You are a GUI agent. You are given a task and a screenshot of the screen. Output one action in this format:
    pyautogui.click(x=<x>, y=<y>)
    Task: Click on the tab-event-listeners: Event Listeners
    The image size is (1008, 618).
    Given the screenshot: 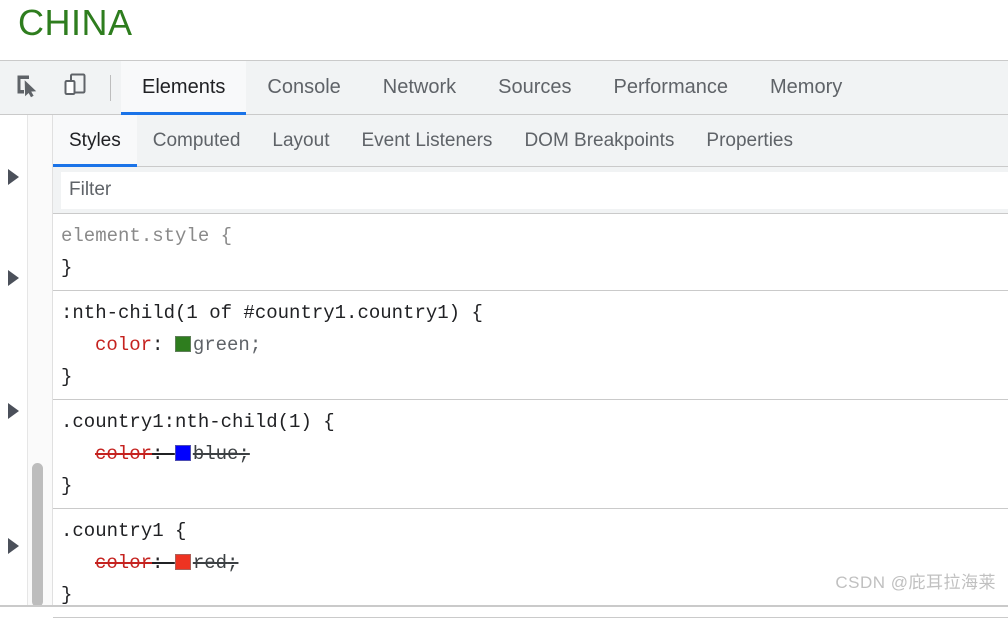 What is the action you would take?
    pyautogui.click(x=426, y=140)
    